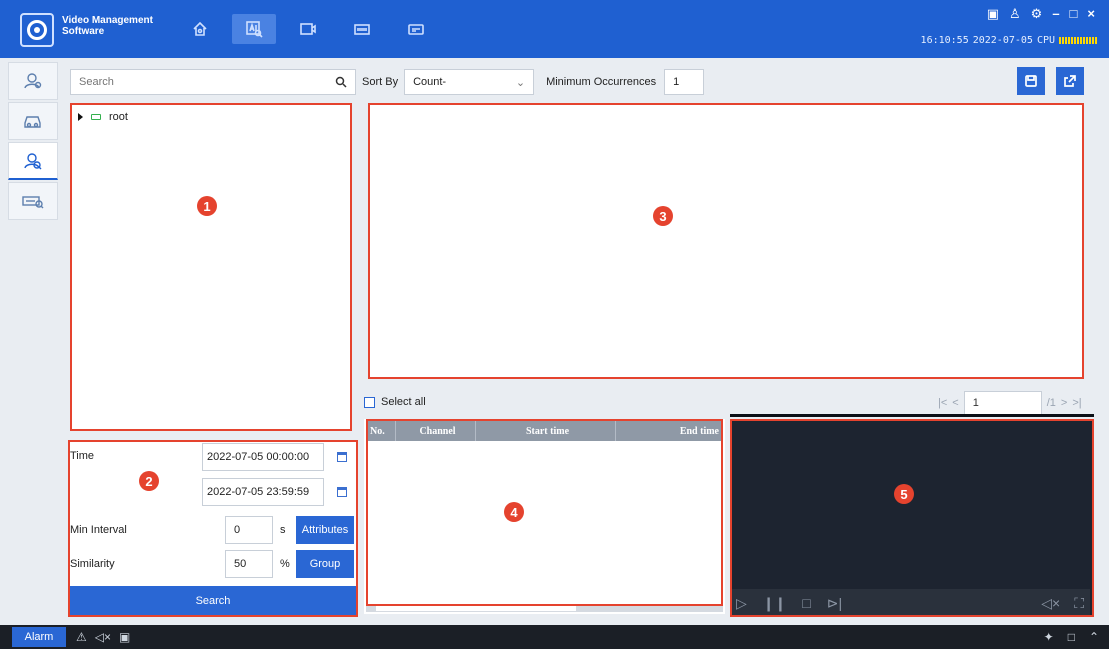 The height and width of the screenshot is (649, 1109). Describe the element at coordinates (942, 403) in the screenshot. I see `first-page-button: |<` at that location.